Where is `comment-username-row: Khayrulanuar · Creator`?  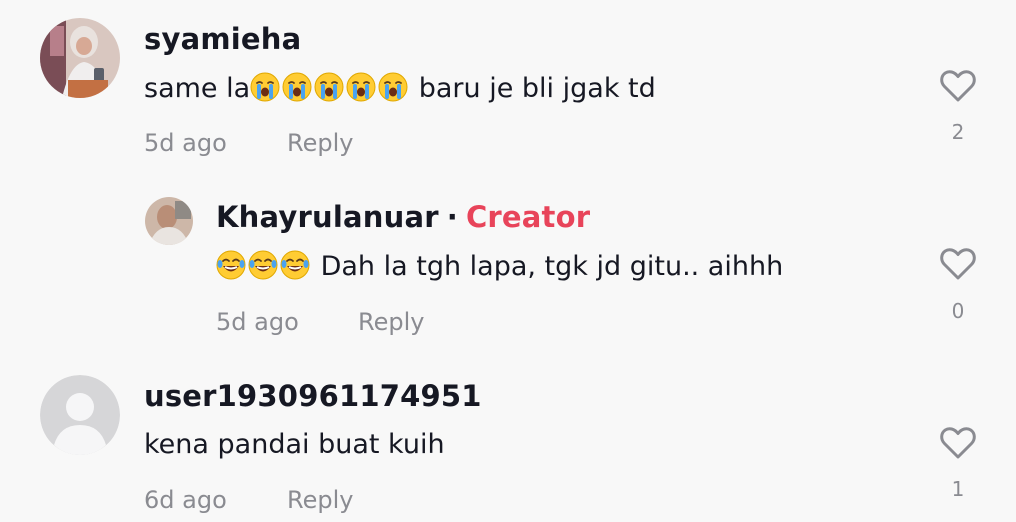
comment-username-row: Khayrulanuar · Creator is located at coordinates (403, 217).